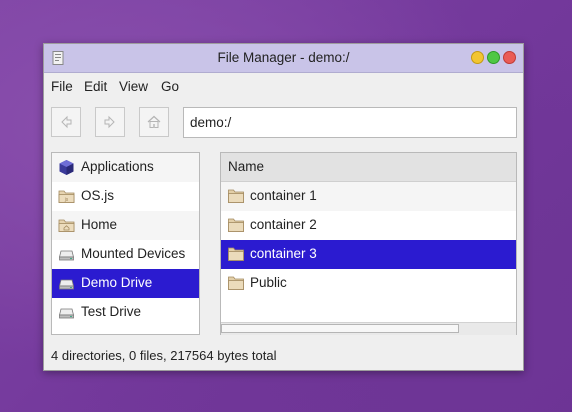 This screenshot has height=412, width=572. Describe the element at coordinates (117, 166) in the screenshot. I see `sidebar-item-label: Applications` at that location.